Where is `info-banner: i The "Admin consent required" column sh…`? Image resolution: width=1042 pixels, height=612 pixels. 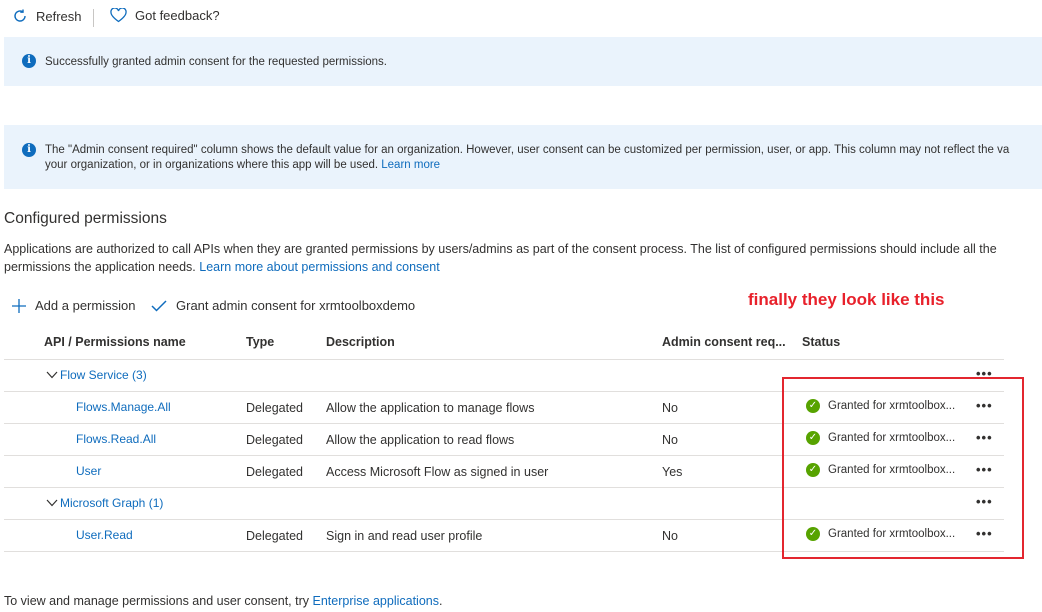 info-banner: i The "Admin consent required" column sh… is located at coordinates (523, 157).